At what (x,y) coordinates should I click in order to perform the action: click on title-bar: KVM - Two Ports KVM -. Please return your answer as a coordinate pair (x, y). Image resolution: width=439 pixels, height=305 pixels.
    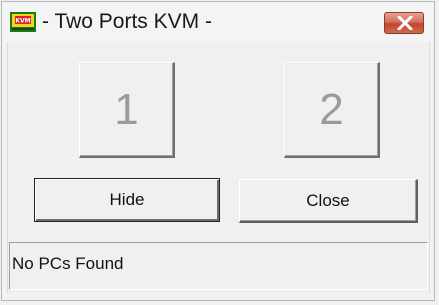
    Looking at the image, I should click on (218, 22).